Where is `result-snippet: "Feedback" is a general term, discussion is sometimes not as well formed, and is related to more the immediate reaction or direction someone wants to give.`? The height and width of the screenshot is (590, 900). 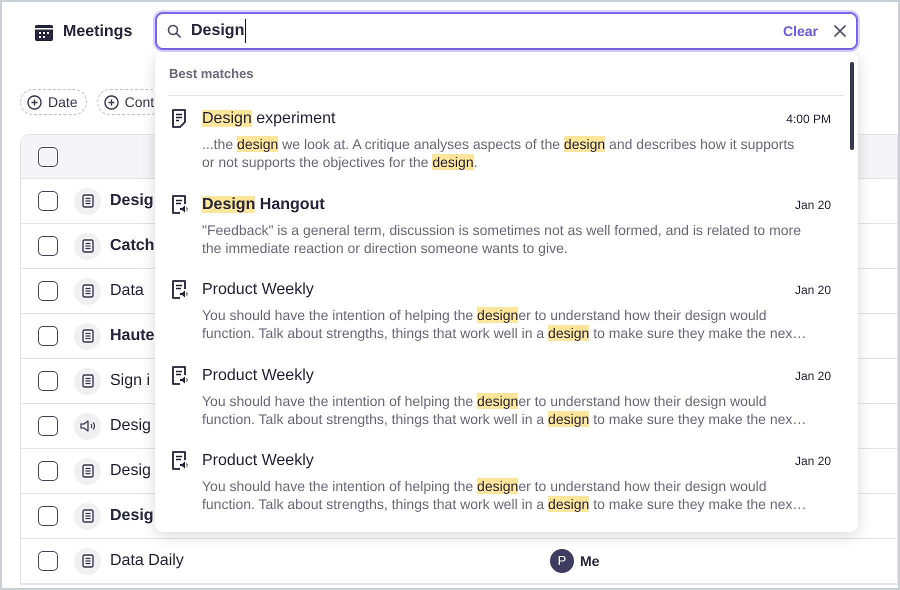 result-snippet: "Feedback" is a general term, discussion is sometimes not as well formed, and is related to more the immediate reaction or direction someone wants to give. is located at coordinates (502, 238).